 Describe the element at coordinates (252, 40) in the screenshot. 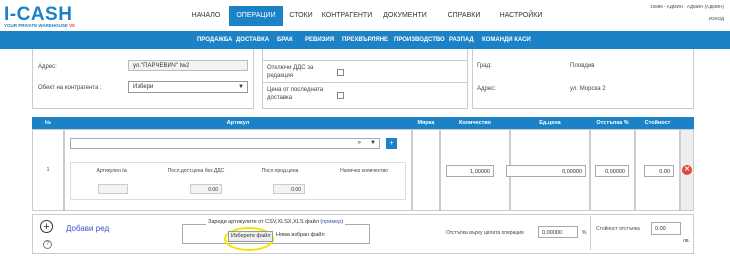

I see `subnav-delivery: ДОСТАВКА` at that location.